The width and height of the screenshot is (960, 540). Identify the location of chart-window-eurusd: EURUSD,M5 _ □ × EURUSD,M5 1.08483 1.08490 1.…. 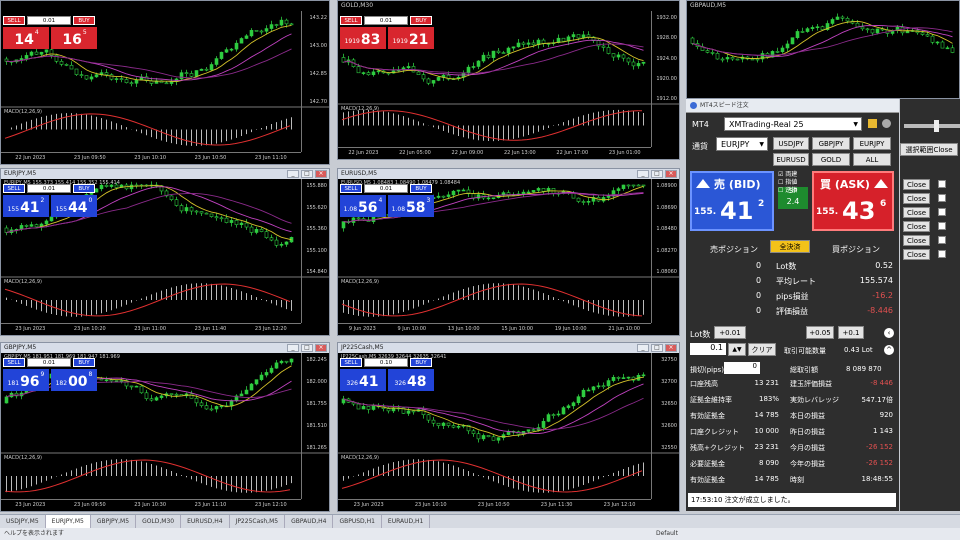
(508, 252).